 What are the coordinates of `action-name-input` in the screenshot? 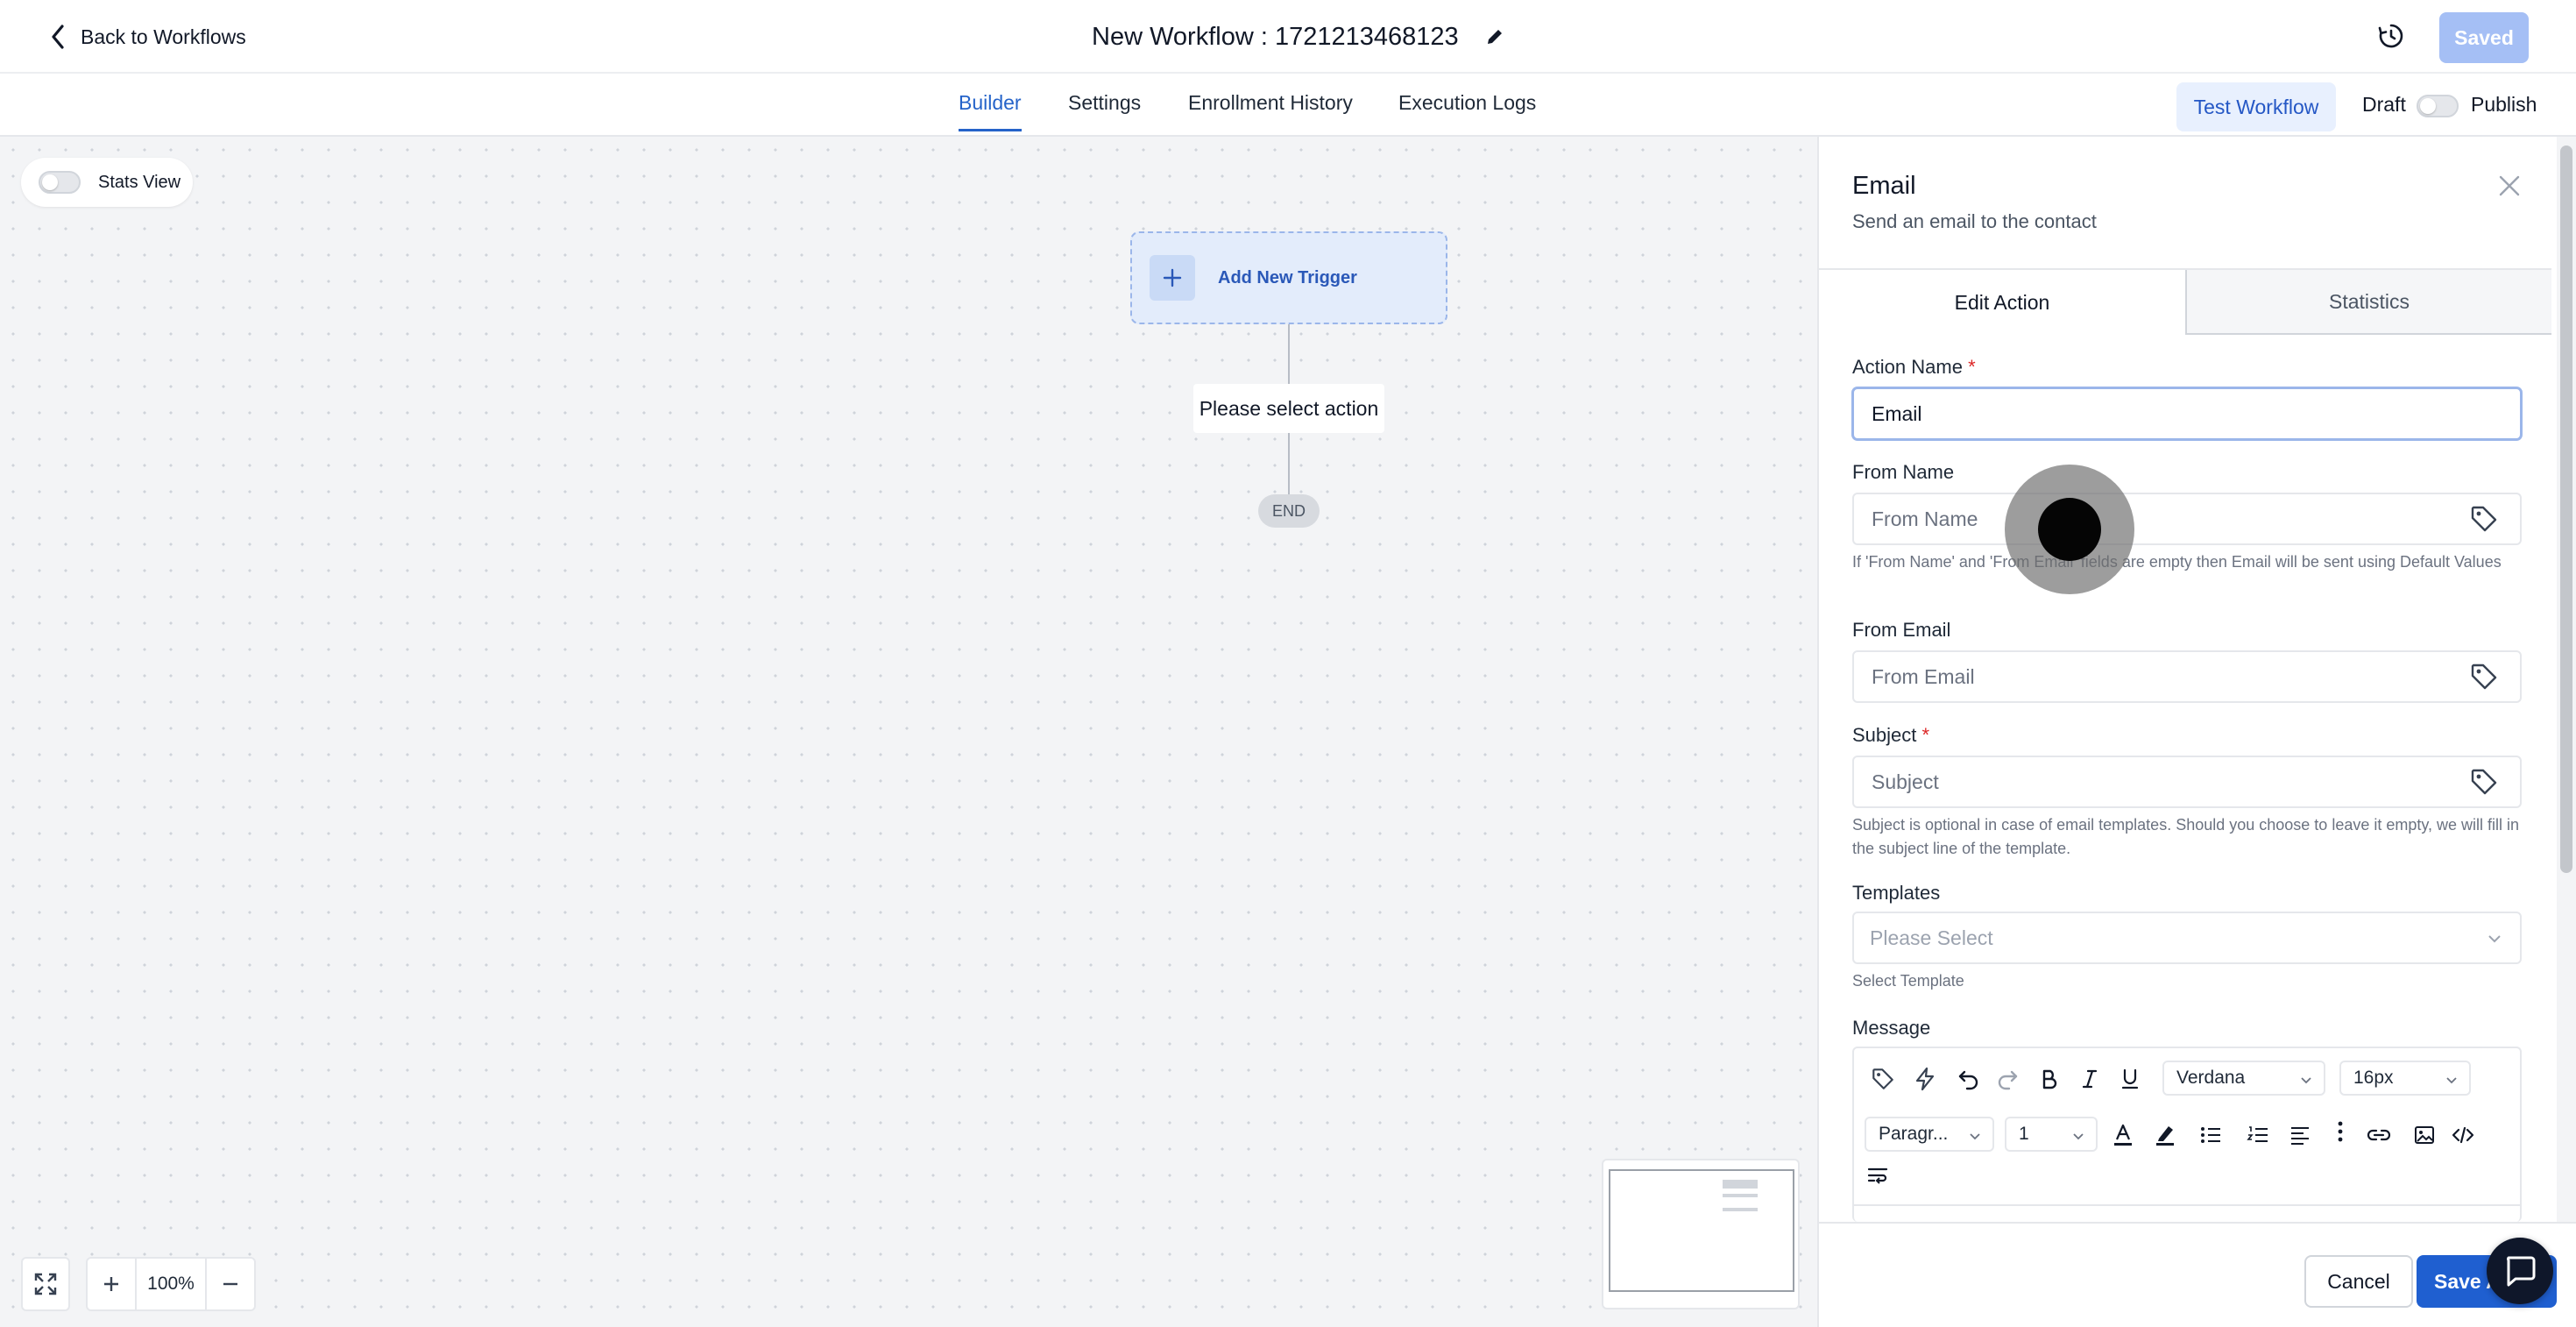 It's located at (2187, 413).